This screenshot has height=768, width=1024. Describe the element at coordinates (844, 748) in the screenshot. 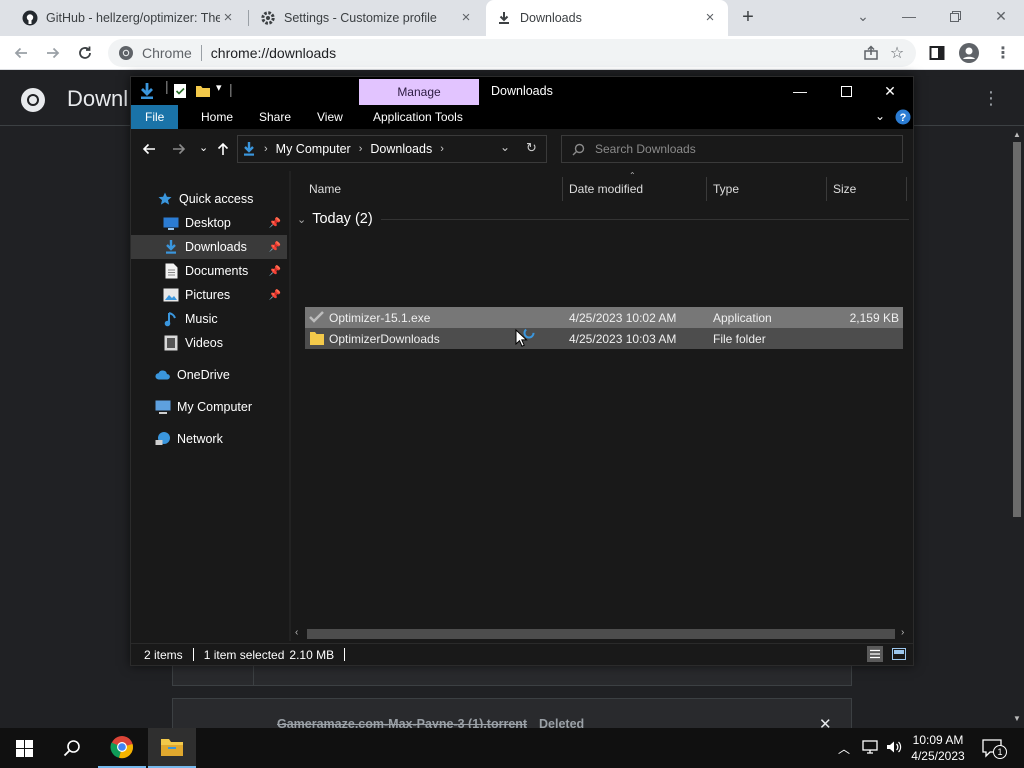

I see `show-hidden-icons-chevron: ︿` at that location.